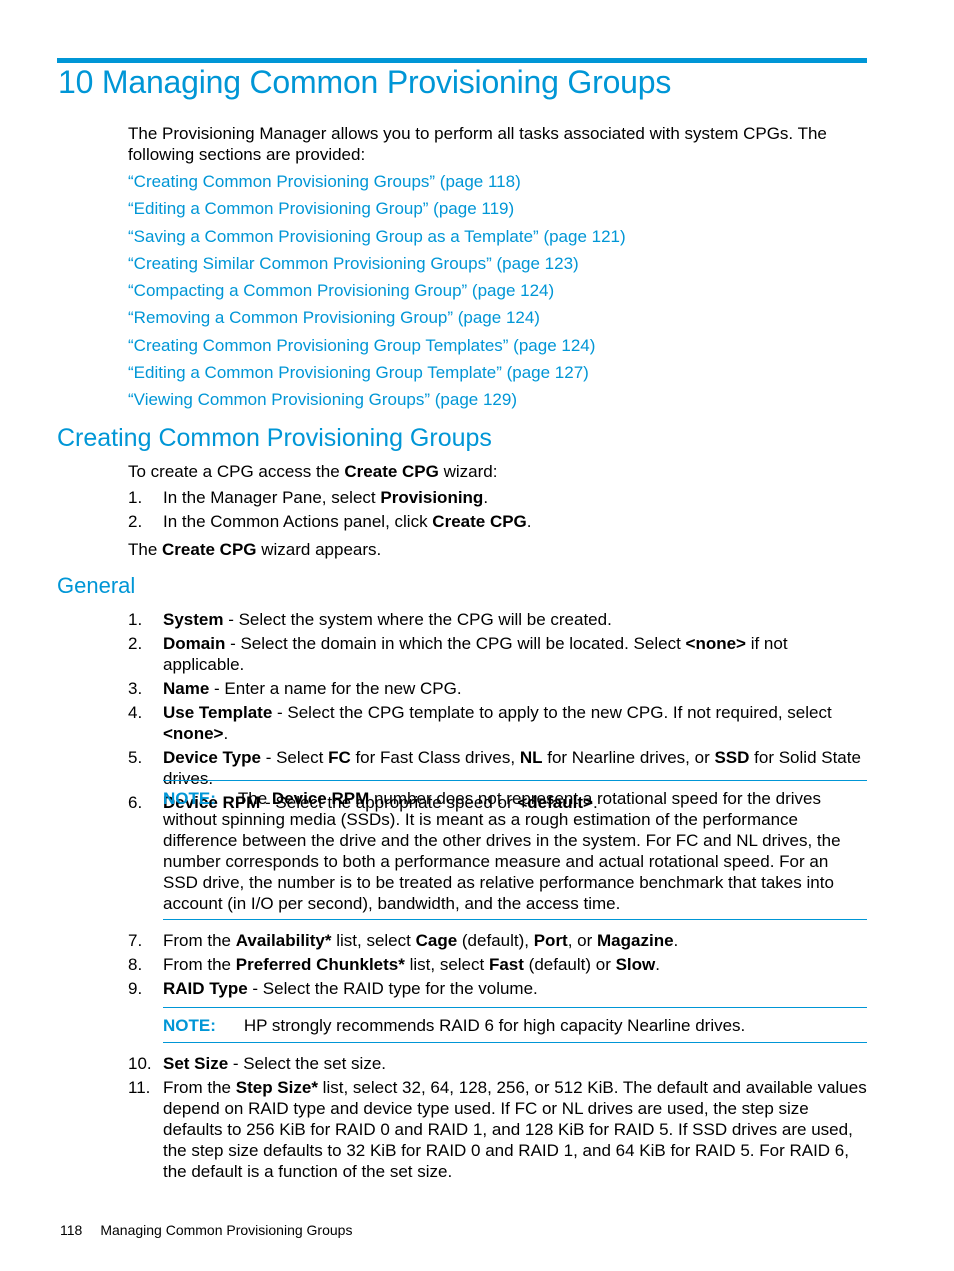 The width and height of the screenshot is (954, 1271). I want to click on bold-term: Device Type, so click(212, 757).